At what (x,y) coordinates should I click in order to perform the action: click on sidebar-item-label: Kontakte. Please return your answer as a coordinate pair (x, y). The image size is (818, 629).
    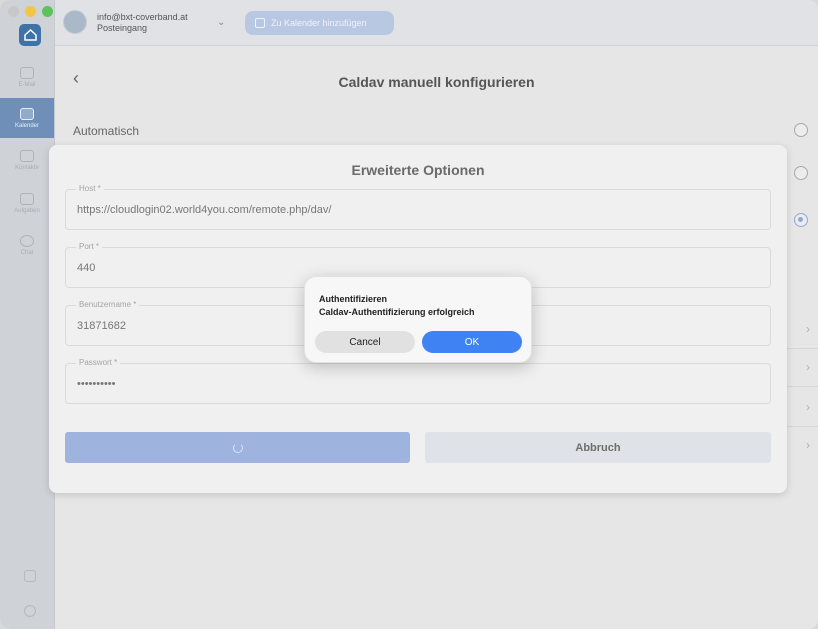
    Looking at the image, I should click on (27, 167).